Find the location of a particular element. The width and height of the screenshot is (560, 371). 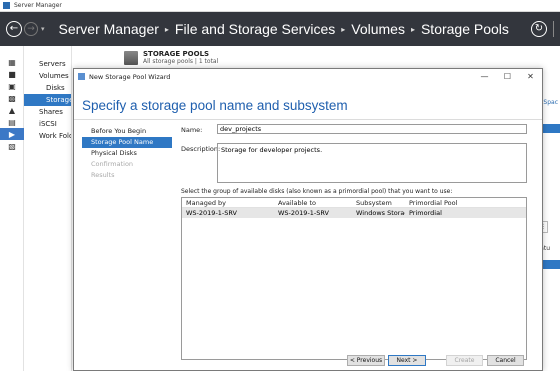

wizard-title: New Storage Pool Wizard is located at coordinates (130, 76).